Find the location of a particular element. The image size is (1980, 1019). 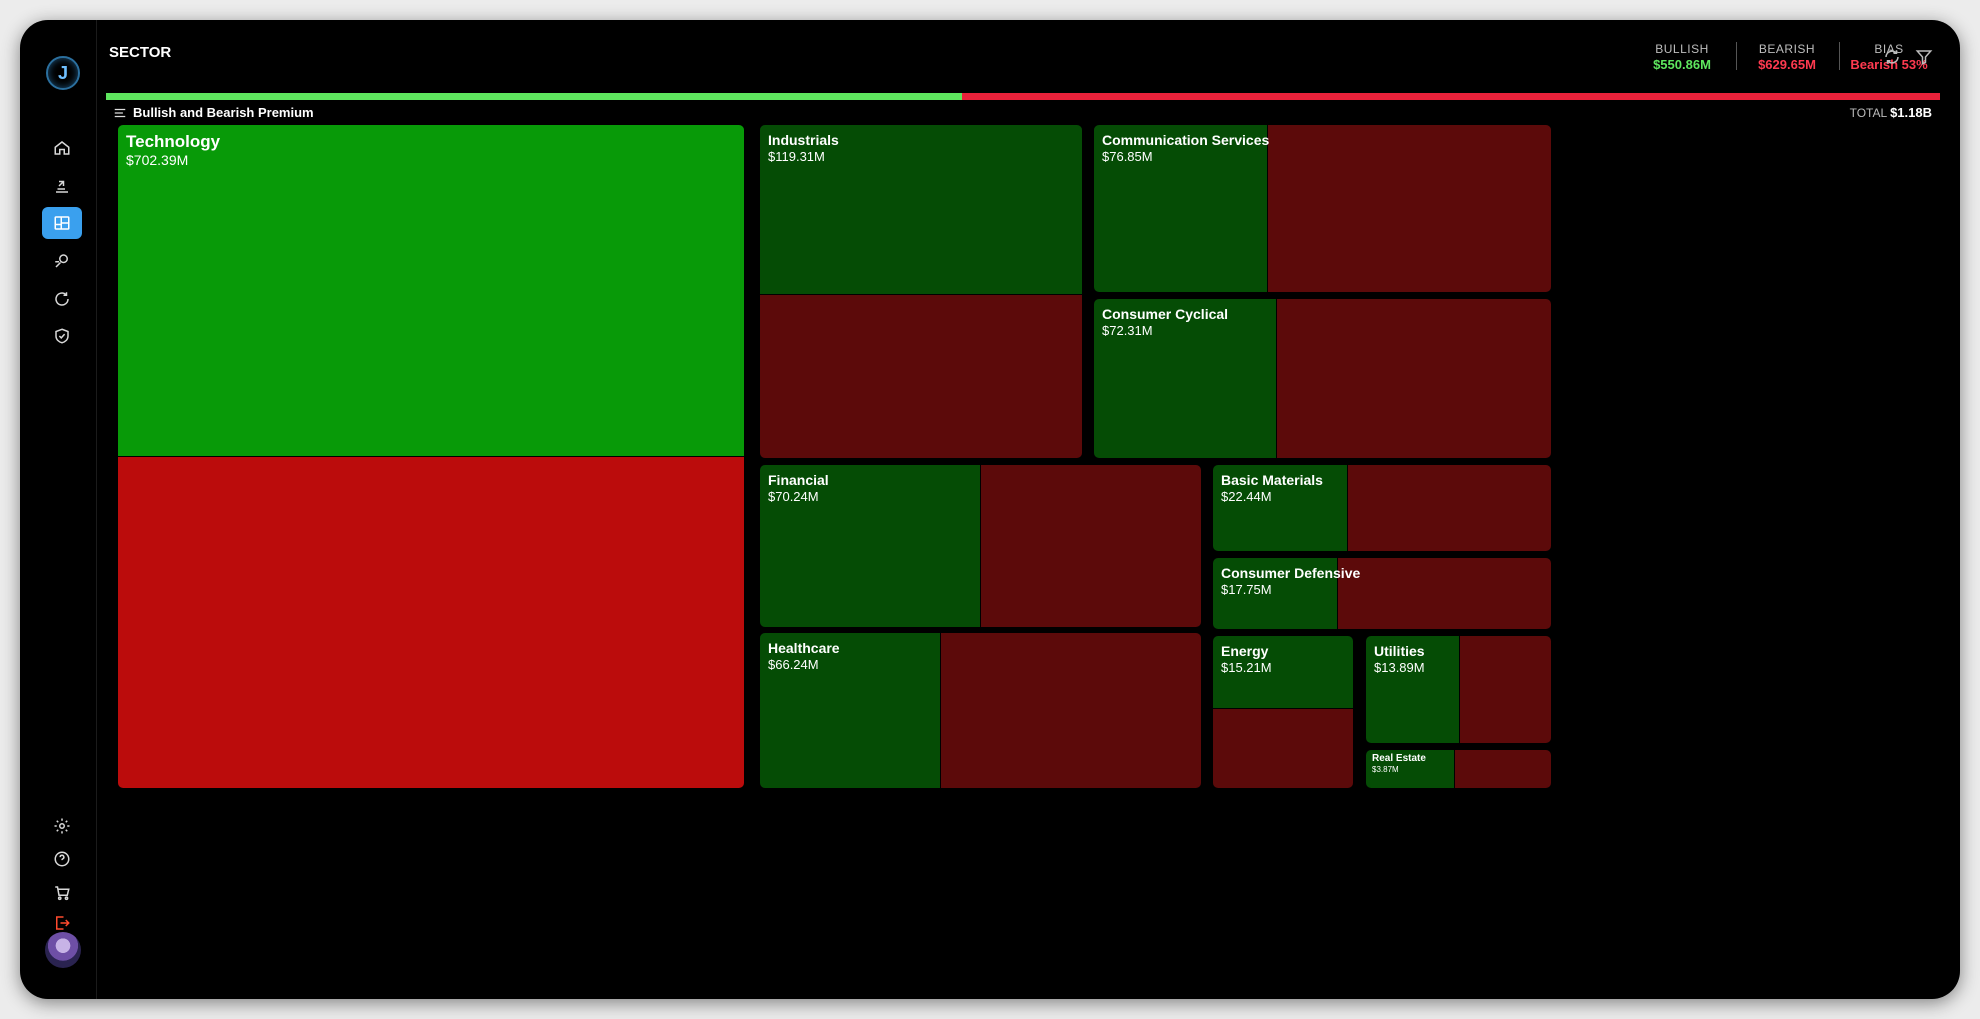

total-label: TOTAL is located at coordinates (1868, 113).